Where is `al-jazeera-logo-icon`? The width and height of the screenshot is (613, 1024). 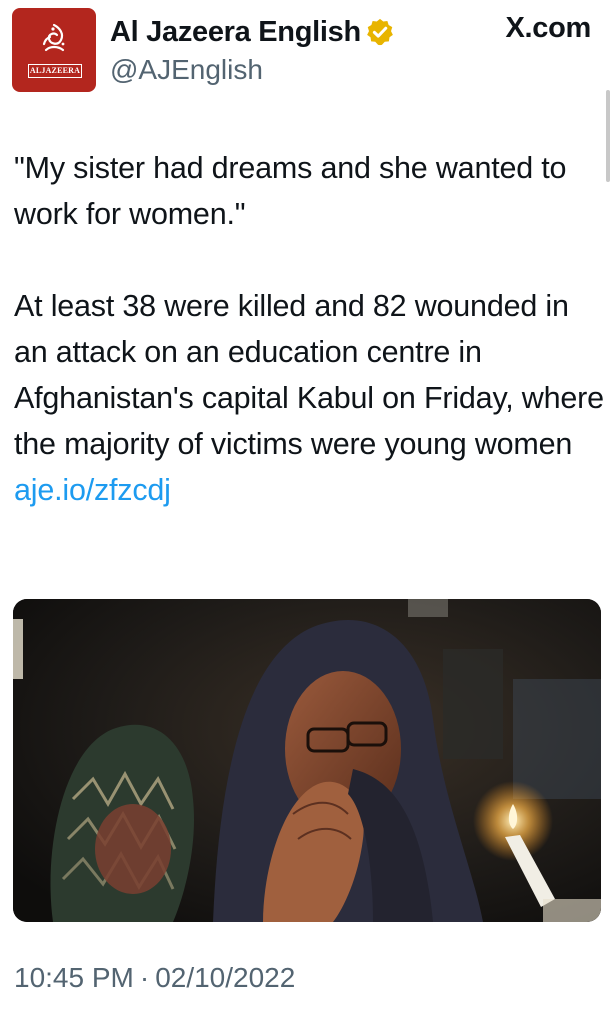
al-jazeera-logo-icon is located at coordinates (53, 37).